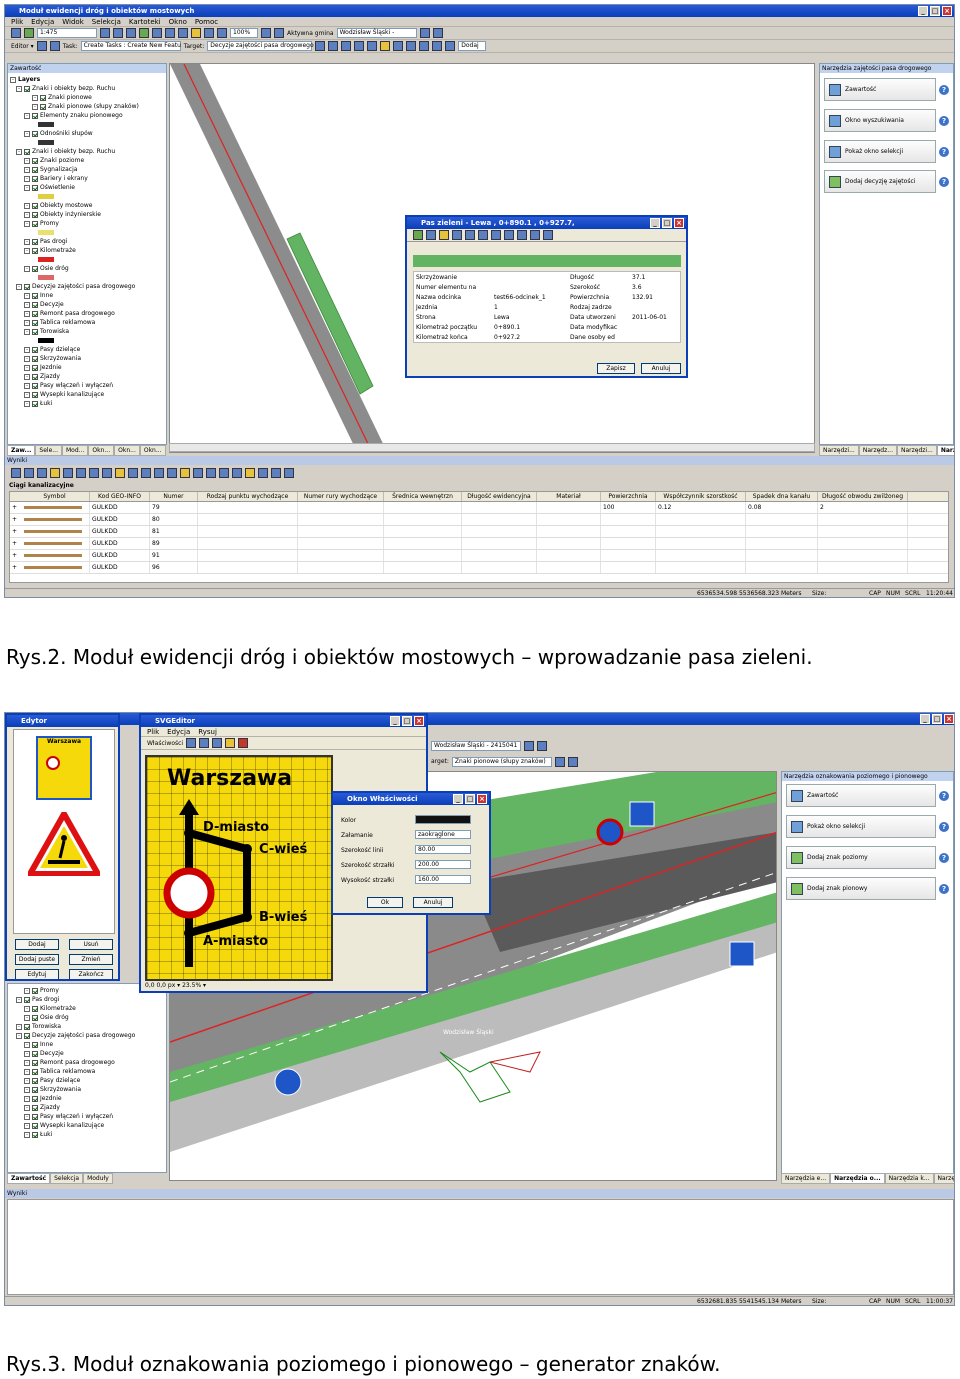 Image resolution: width=960 pixels, height=1379 pixels. What do you see at coordinates (320, 46) in the screenshot?
I see `attributes-icon` at bounding box center [320, 46].